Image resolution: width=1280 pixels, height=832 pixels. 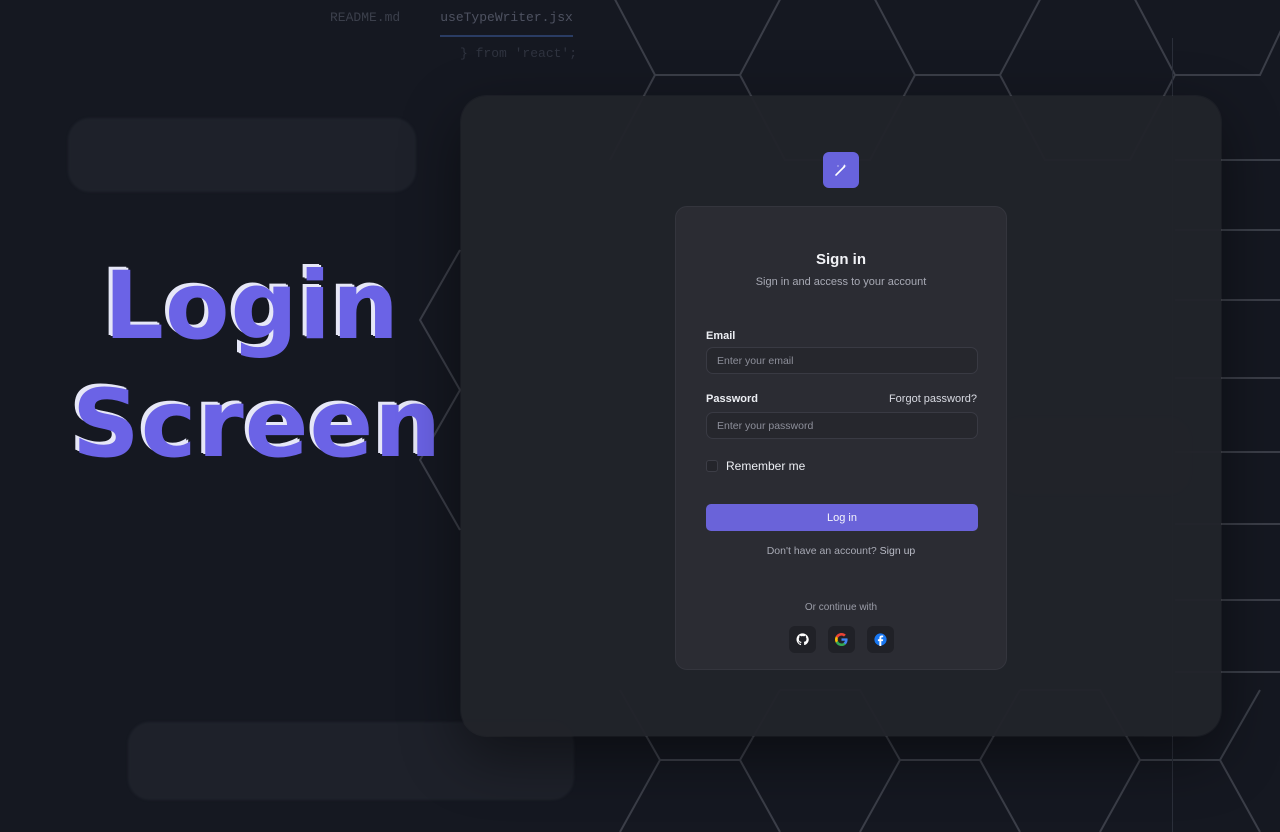 What do you see at coordinates (898, 551) in the screenshot?
I see `signup-link: Sign up` at bounding box center [898, 551].